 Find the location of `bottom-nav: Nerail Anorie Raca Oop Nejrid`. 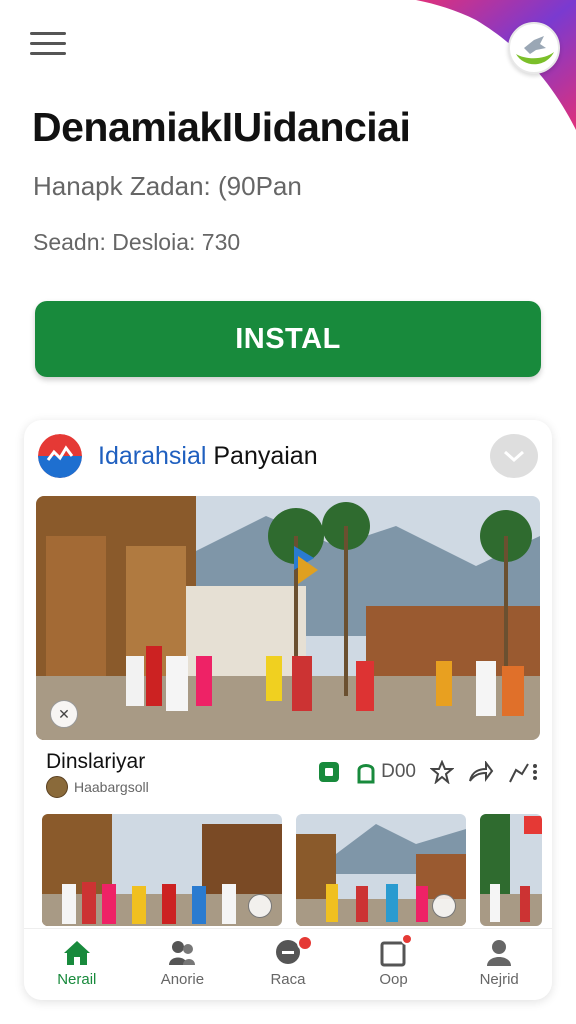

bottom-nav: Nerail Anorie Raca Oop Nejrid is located at coordinates (288, 964).